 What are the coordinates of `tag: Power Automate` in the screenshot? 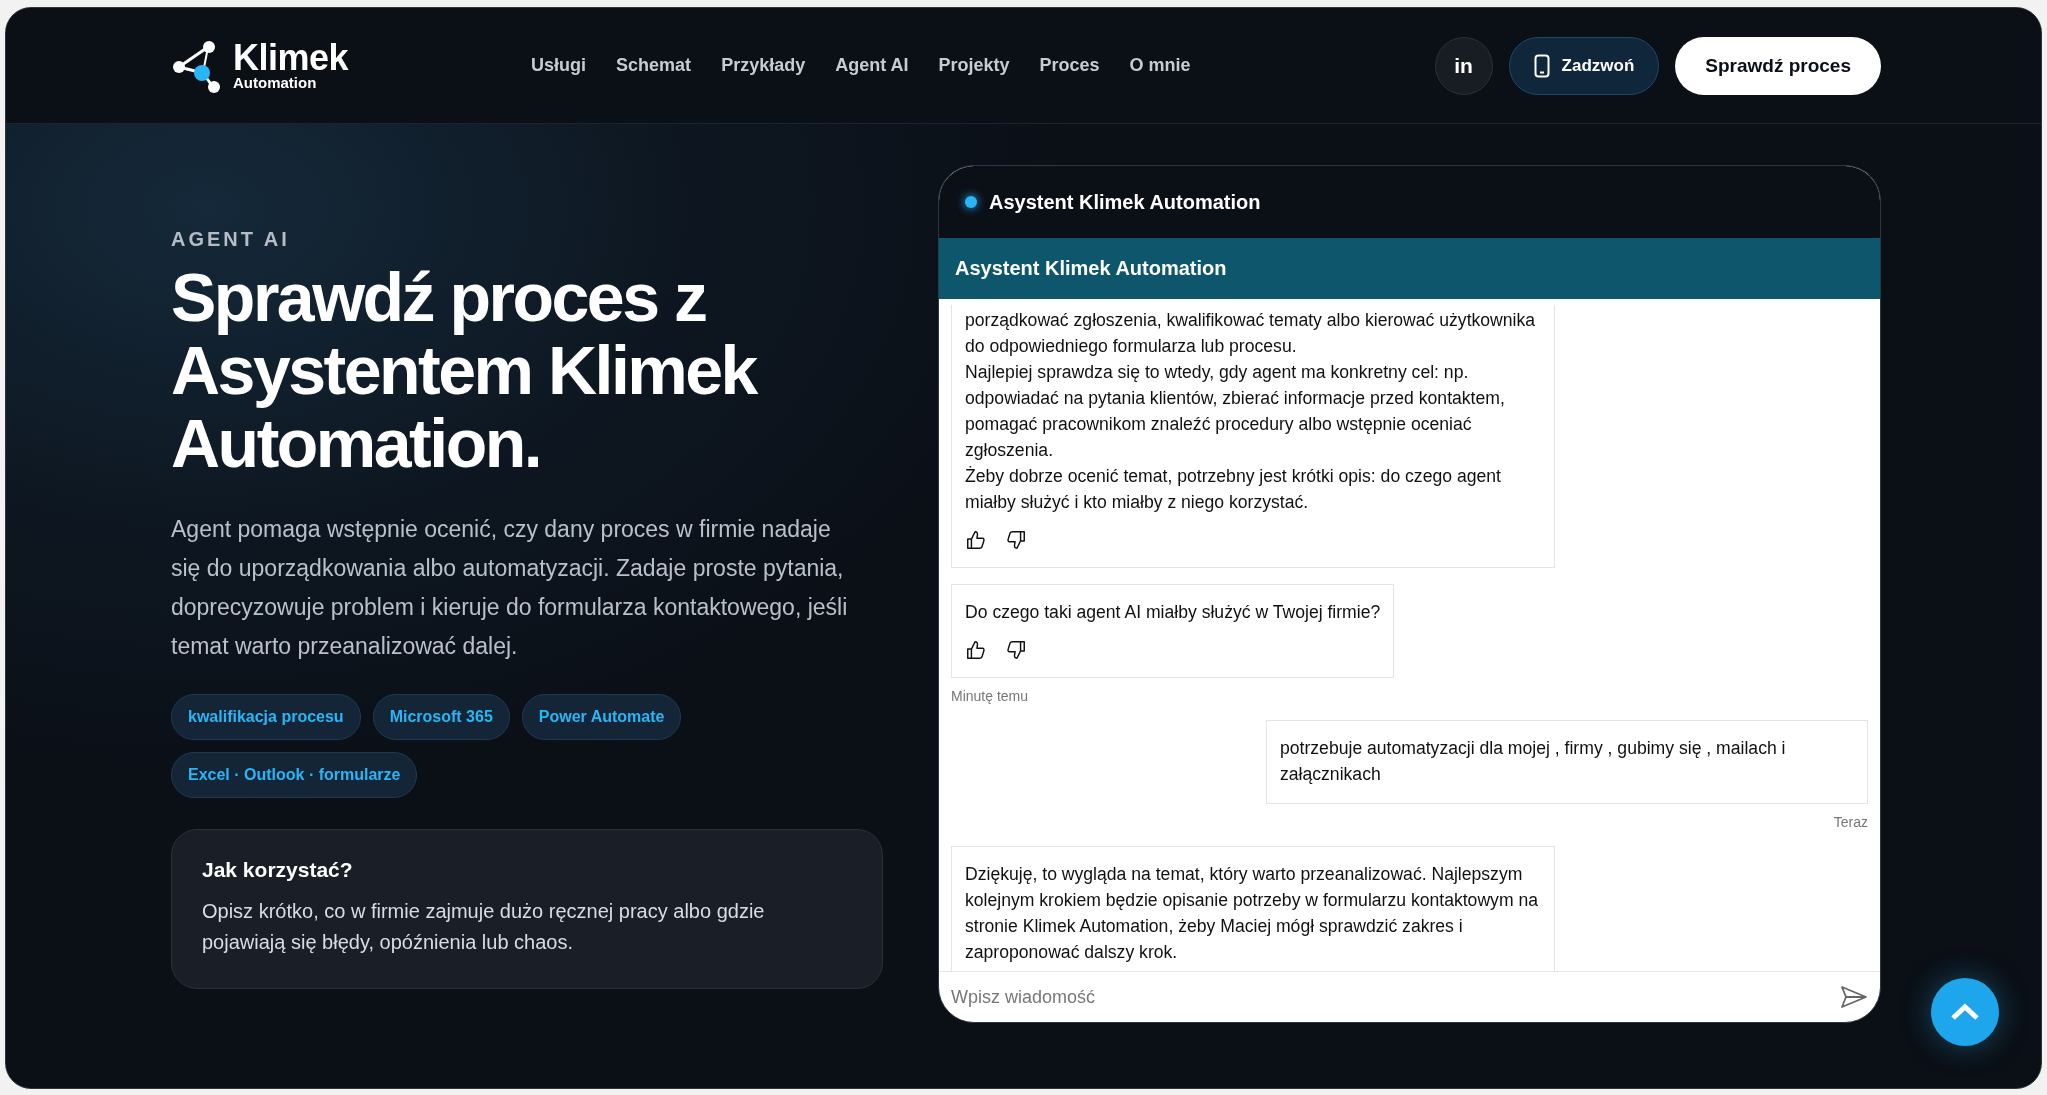 It's located at (601, 717).